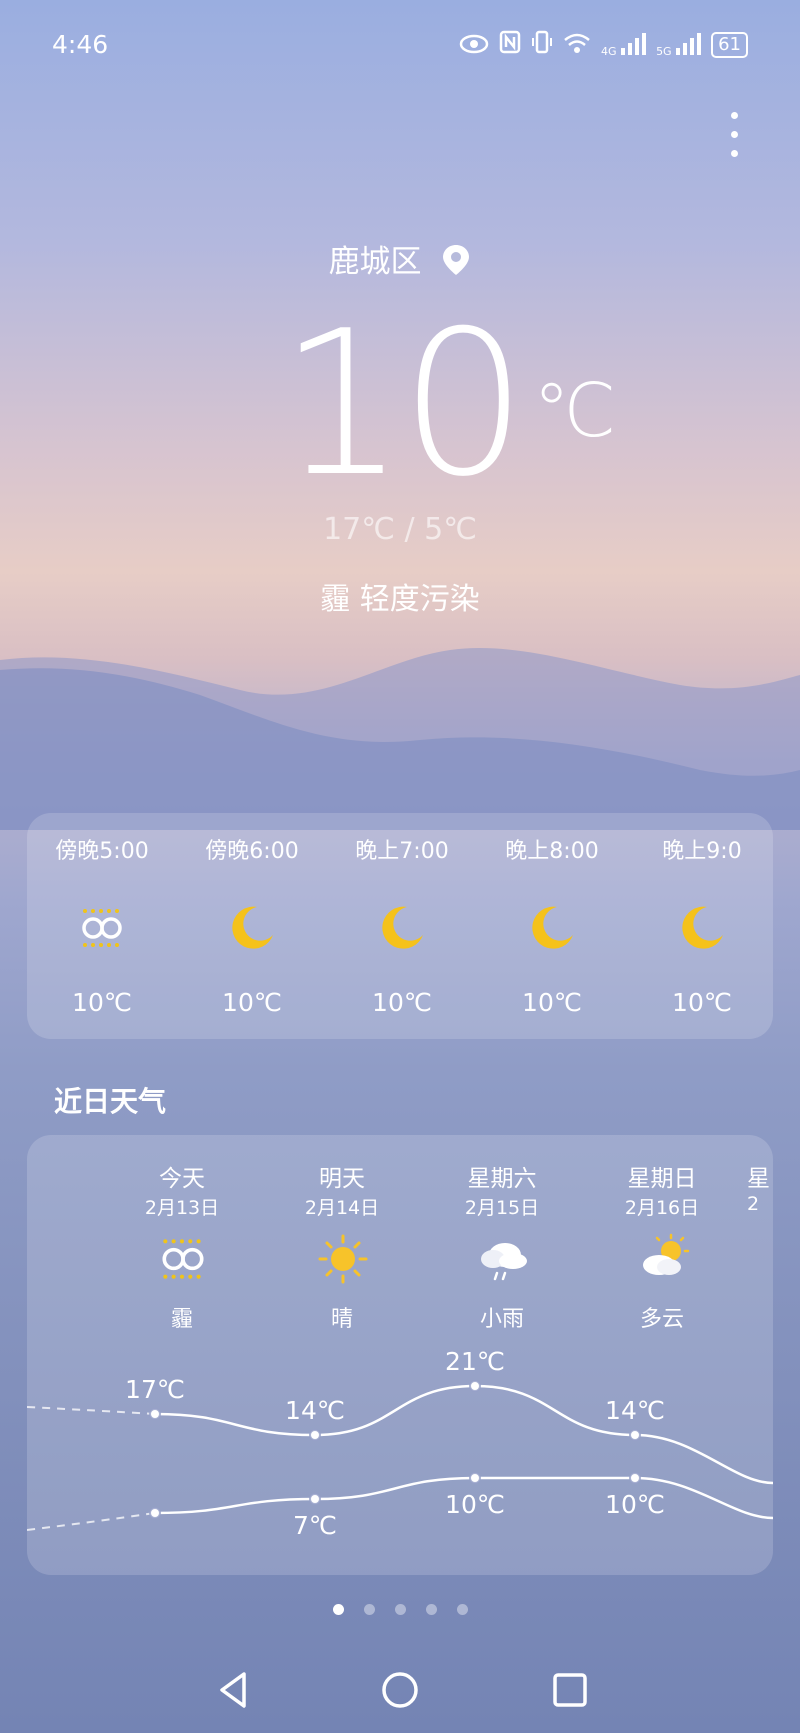 The width and height of the screenshot is (800, 1733). I want to click on signal-4g-icon: 4G, so click(624, 45).